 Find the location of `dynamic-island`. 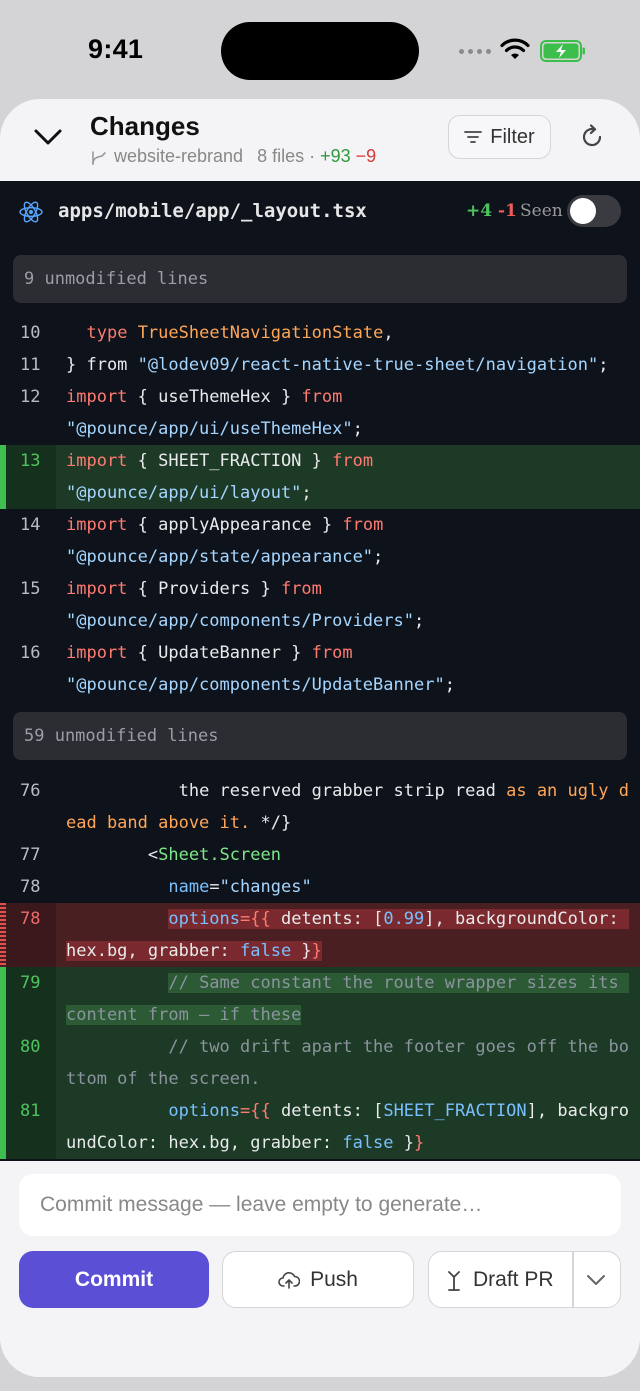

dynamic-island is located at coordinates (320, 51).